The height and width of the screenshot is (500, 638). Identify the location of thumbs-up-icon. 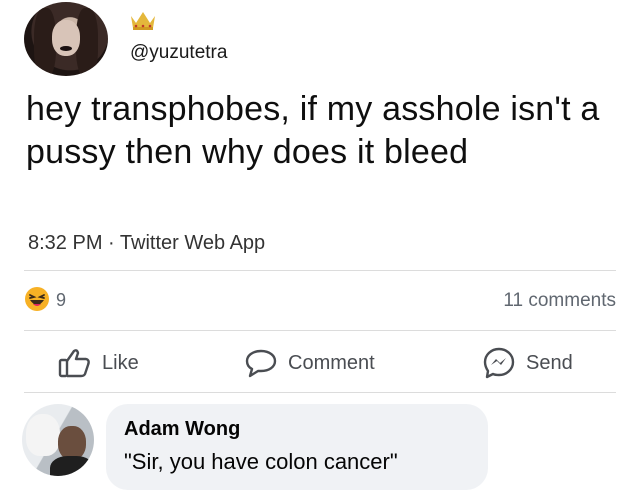
(74, 363).